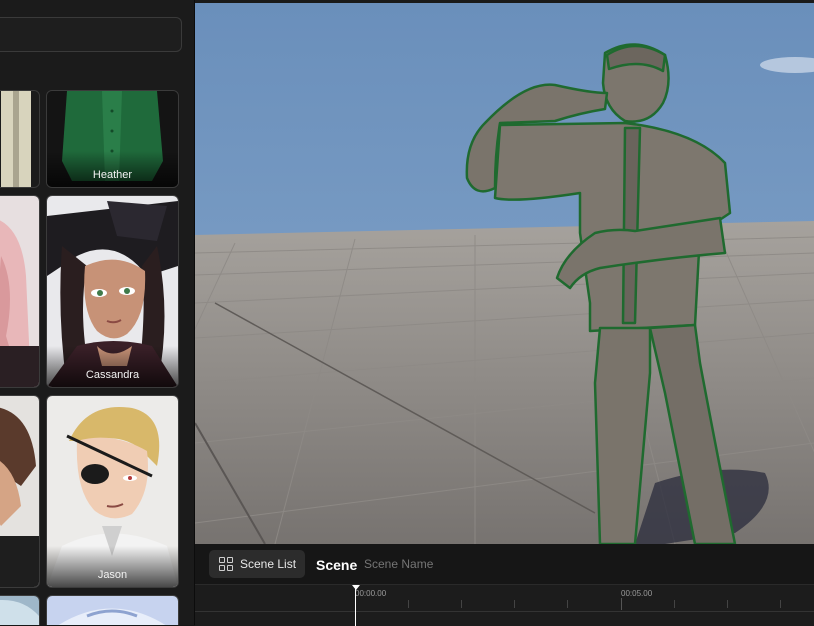 The height and width of the screenshot is (626, 814). Describe the element at coordinates (112, 175) in the screenshot. I see `character-name: Heather` at that location.